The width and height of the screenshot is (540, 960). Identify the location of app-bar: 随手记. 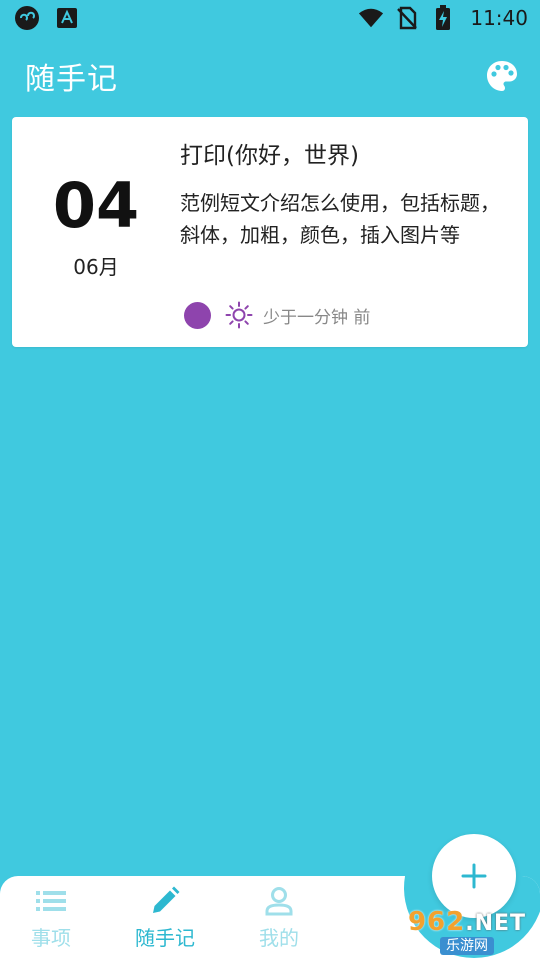
(270, 76).